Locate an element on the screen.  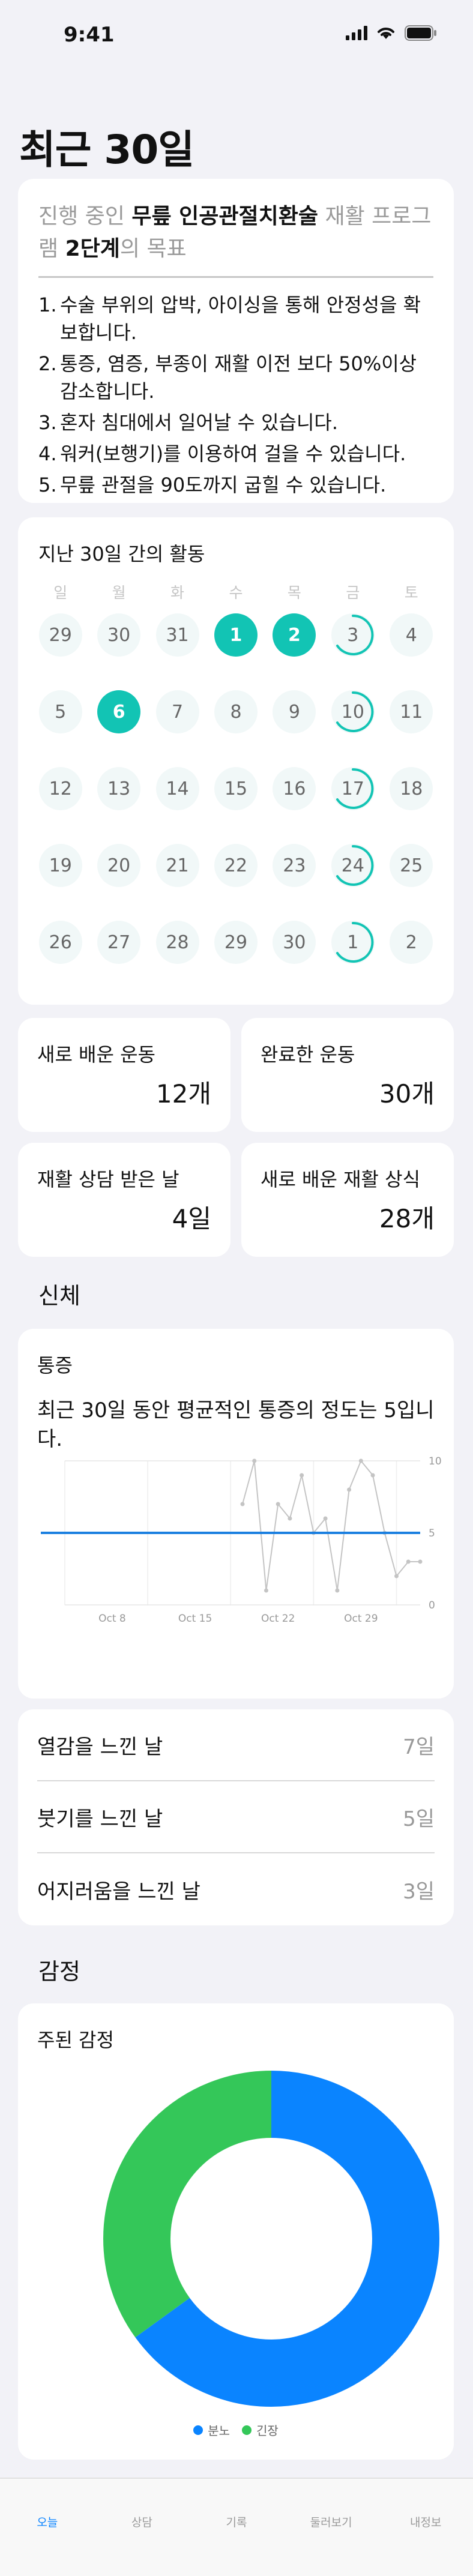
symptom-label: 어지러움을 느낀 날 is located at coordinates (118, 1891).